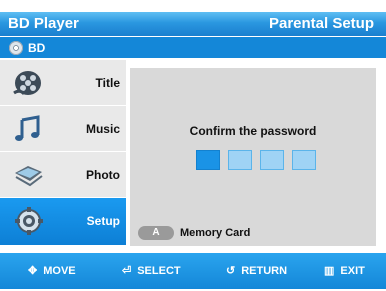 The width and height of the screenshot is (386, 291). I want to click on move-icon: ✥, so click(33, 271).